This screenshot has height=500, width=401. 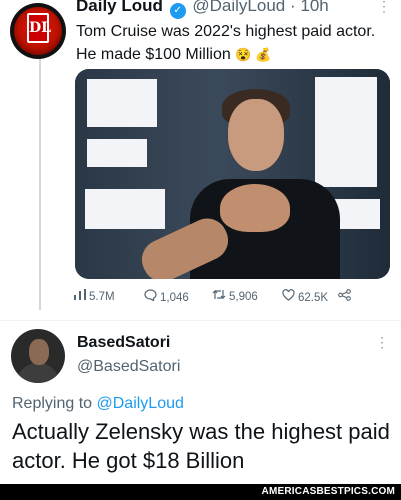 What do you see at coordinates (40, 181) in the screenshot?
I see `thread-line` at bounding box center [40, 181].